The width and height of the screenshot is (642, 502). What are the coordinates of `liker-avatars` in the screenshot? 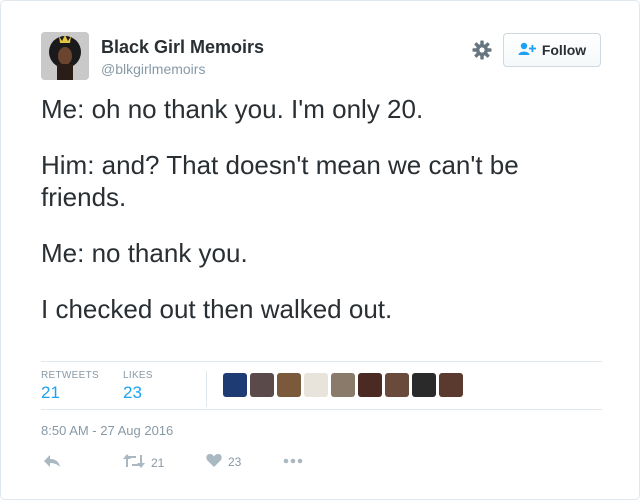 It's located at (343, 385).